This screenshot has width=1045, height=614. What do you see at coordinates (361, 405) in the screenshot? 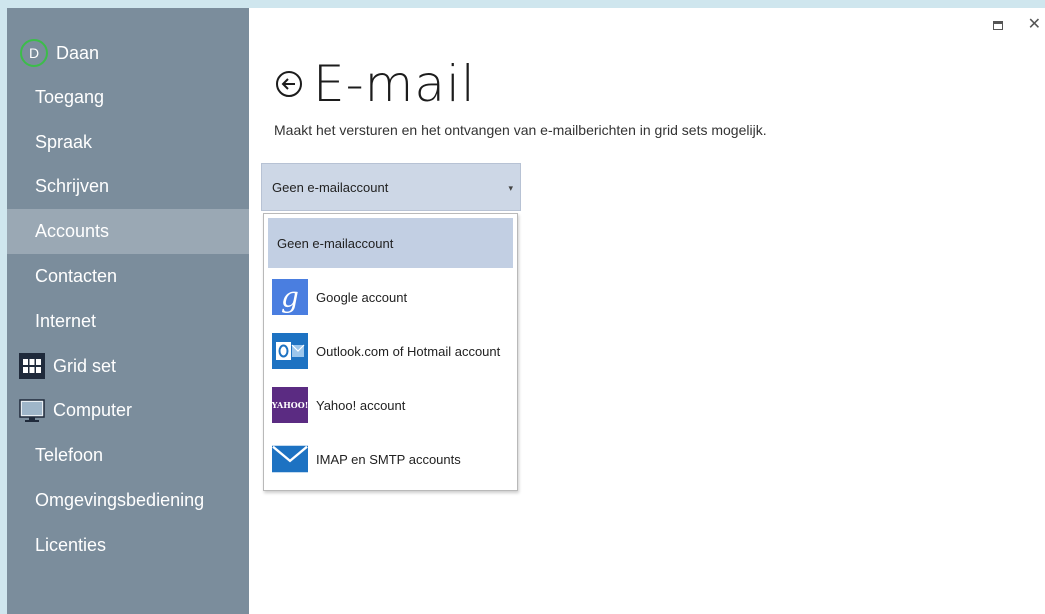
I see `option-label: Yahoo! account` at bounding box center [361, 405].